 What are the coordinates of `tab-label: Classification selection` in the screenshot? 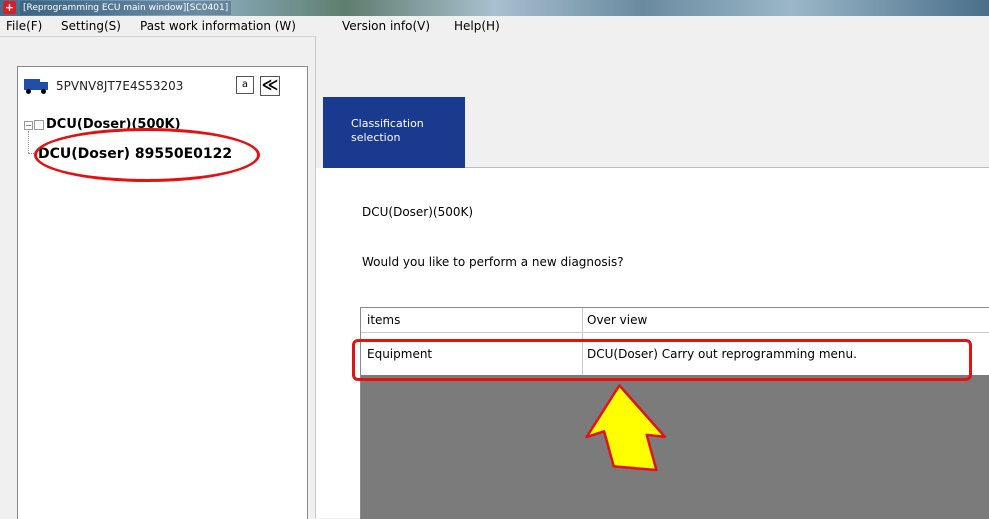 It's located at (387, 130).